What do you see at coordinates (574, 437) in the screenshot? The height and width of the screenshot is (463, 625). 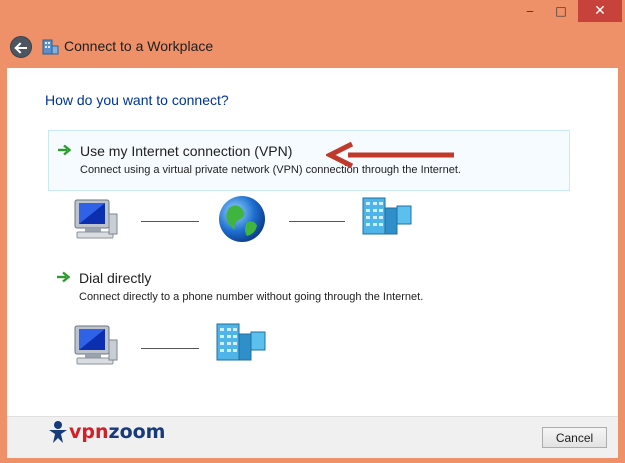 I see `cancel-button: Cancel` at bounding box center [574, 437].